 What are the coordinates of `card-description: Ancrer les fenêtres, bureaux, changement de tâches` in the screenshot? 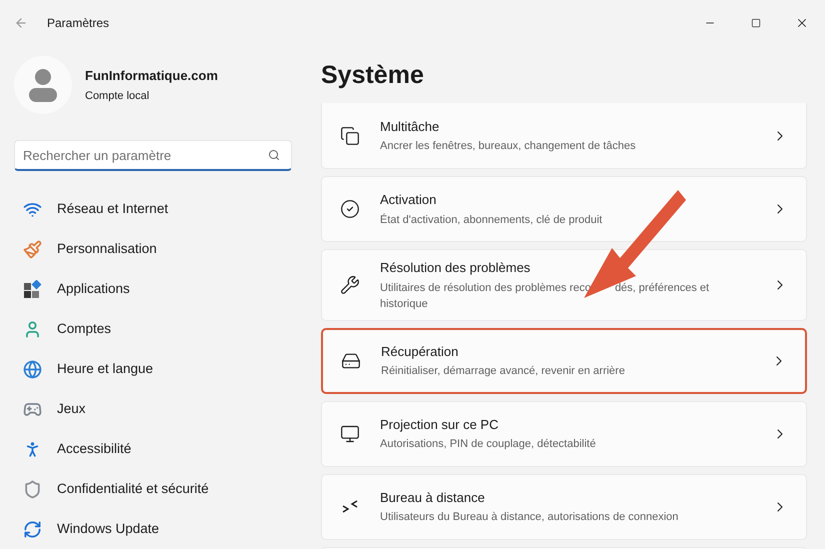 It's located at (508, 146).